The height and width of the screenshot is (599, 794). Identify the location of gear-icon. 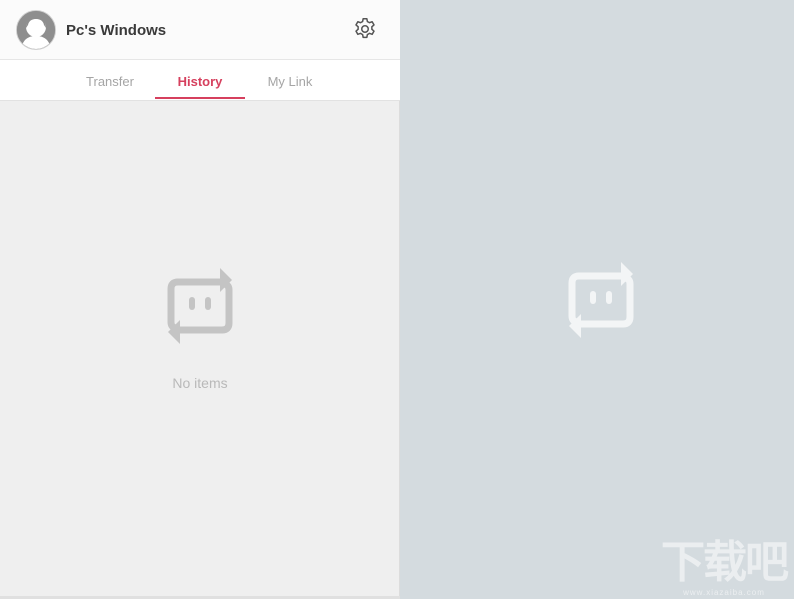
(365, 28).